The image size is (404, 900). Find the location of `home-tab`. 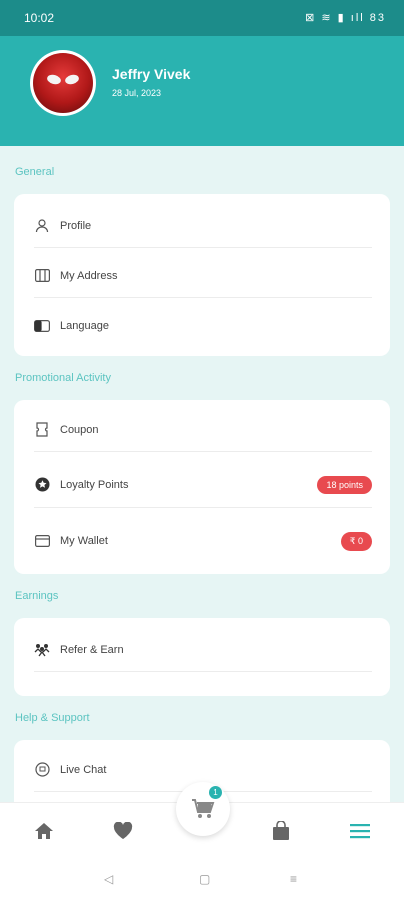

home-tab is located at coordinates (44, 831).